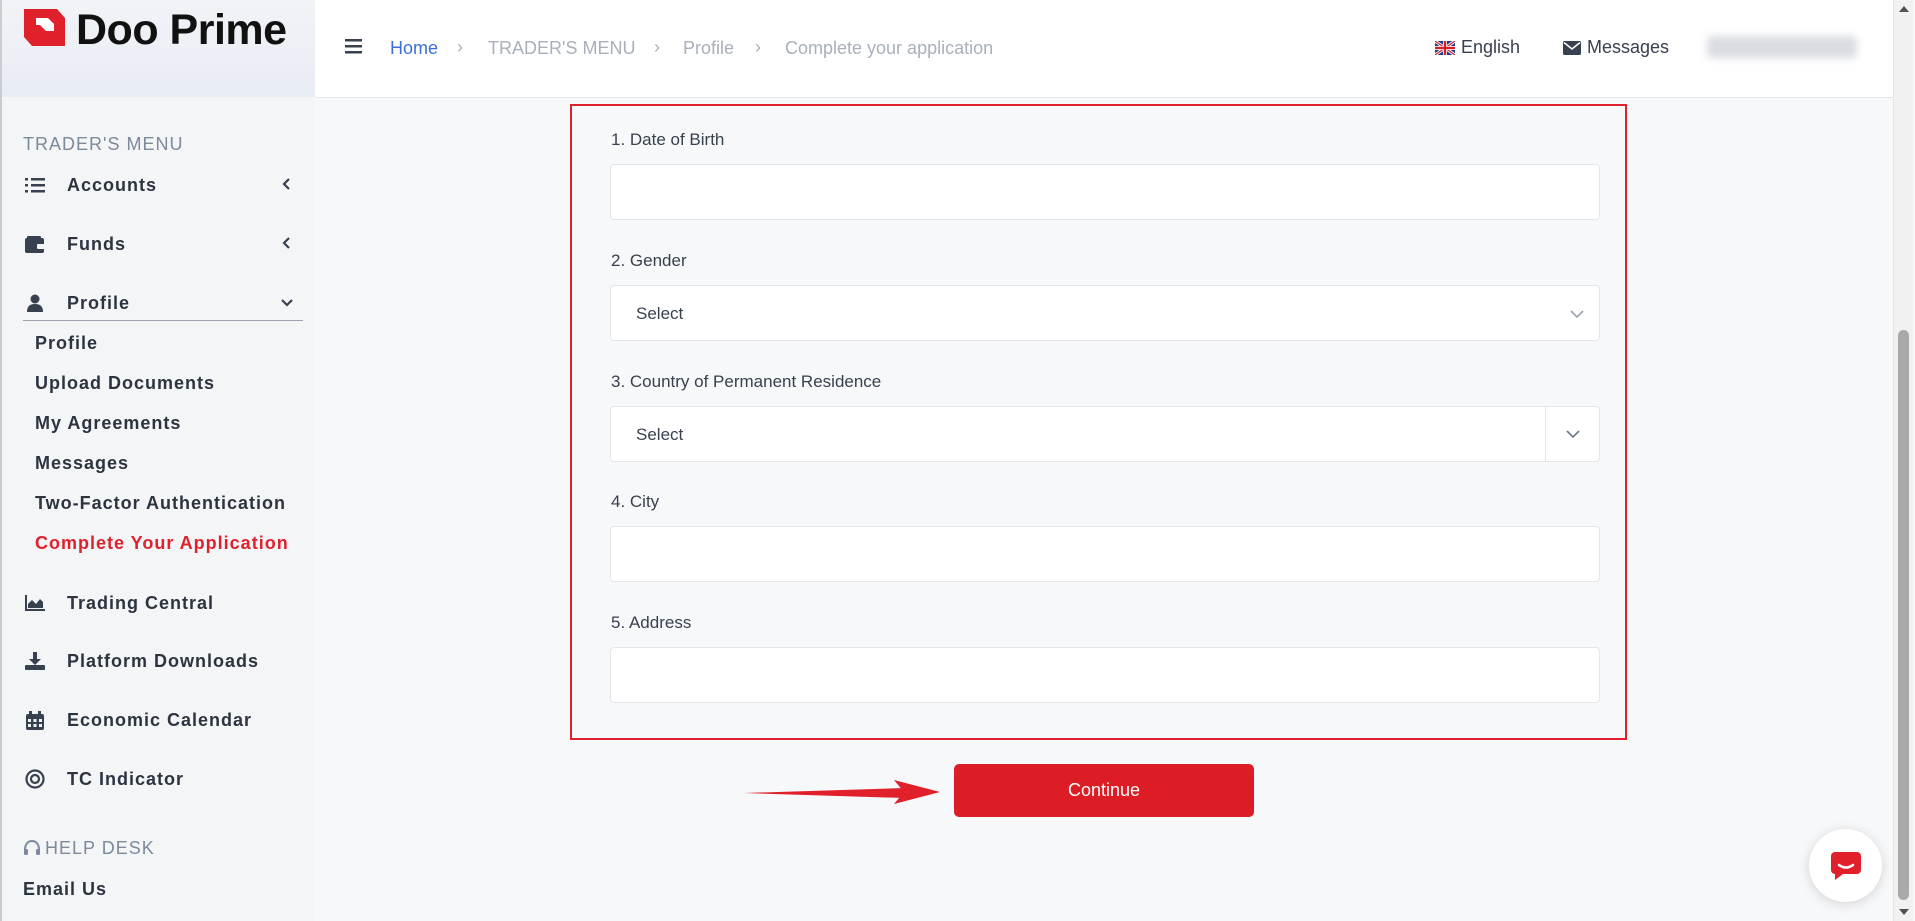  I want to click on sidebar-item-label: Platform Downloads, so click(163, 660).